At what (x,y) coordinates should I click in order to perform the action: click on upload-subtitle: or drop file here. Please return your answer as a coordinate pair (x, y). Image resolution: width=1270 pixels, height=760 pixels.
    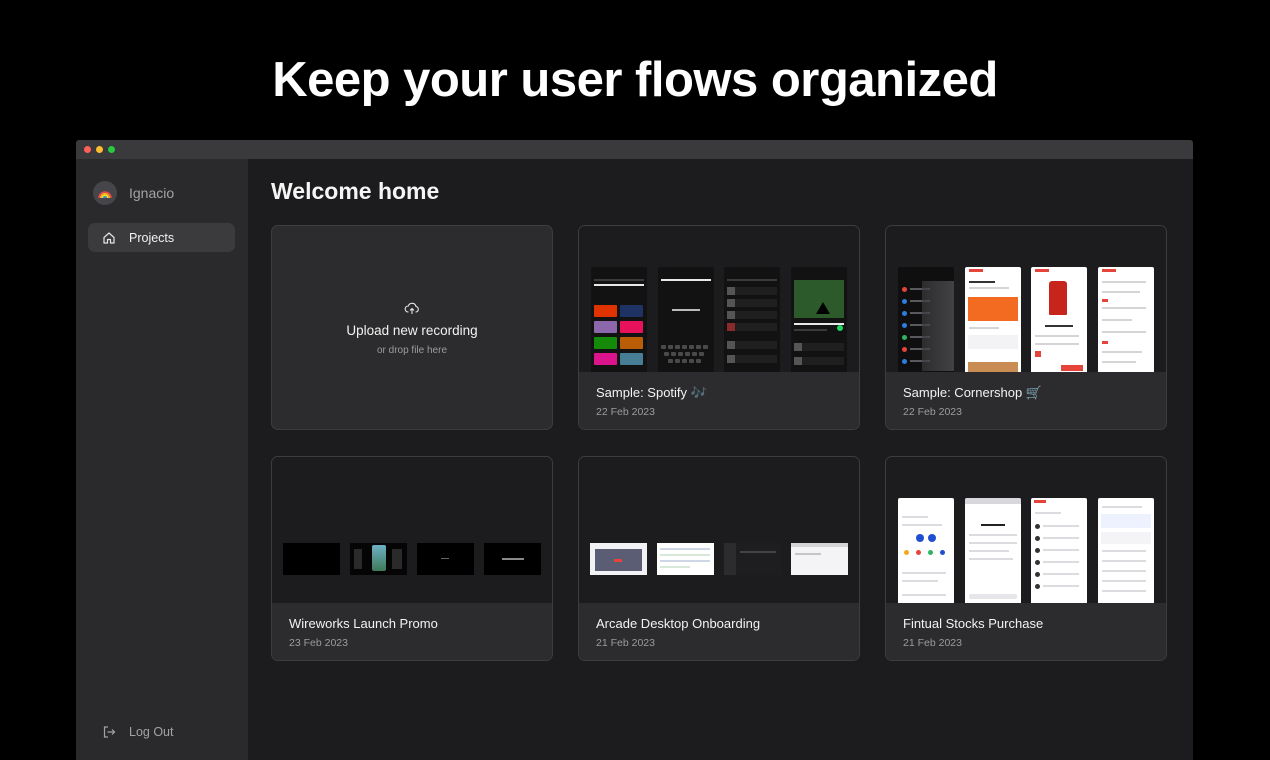
    Looking at the image, I should click on (412, 350).